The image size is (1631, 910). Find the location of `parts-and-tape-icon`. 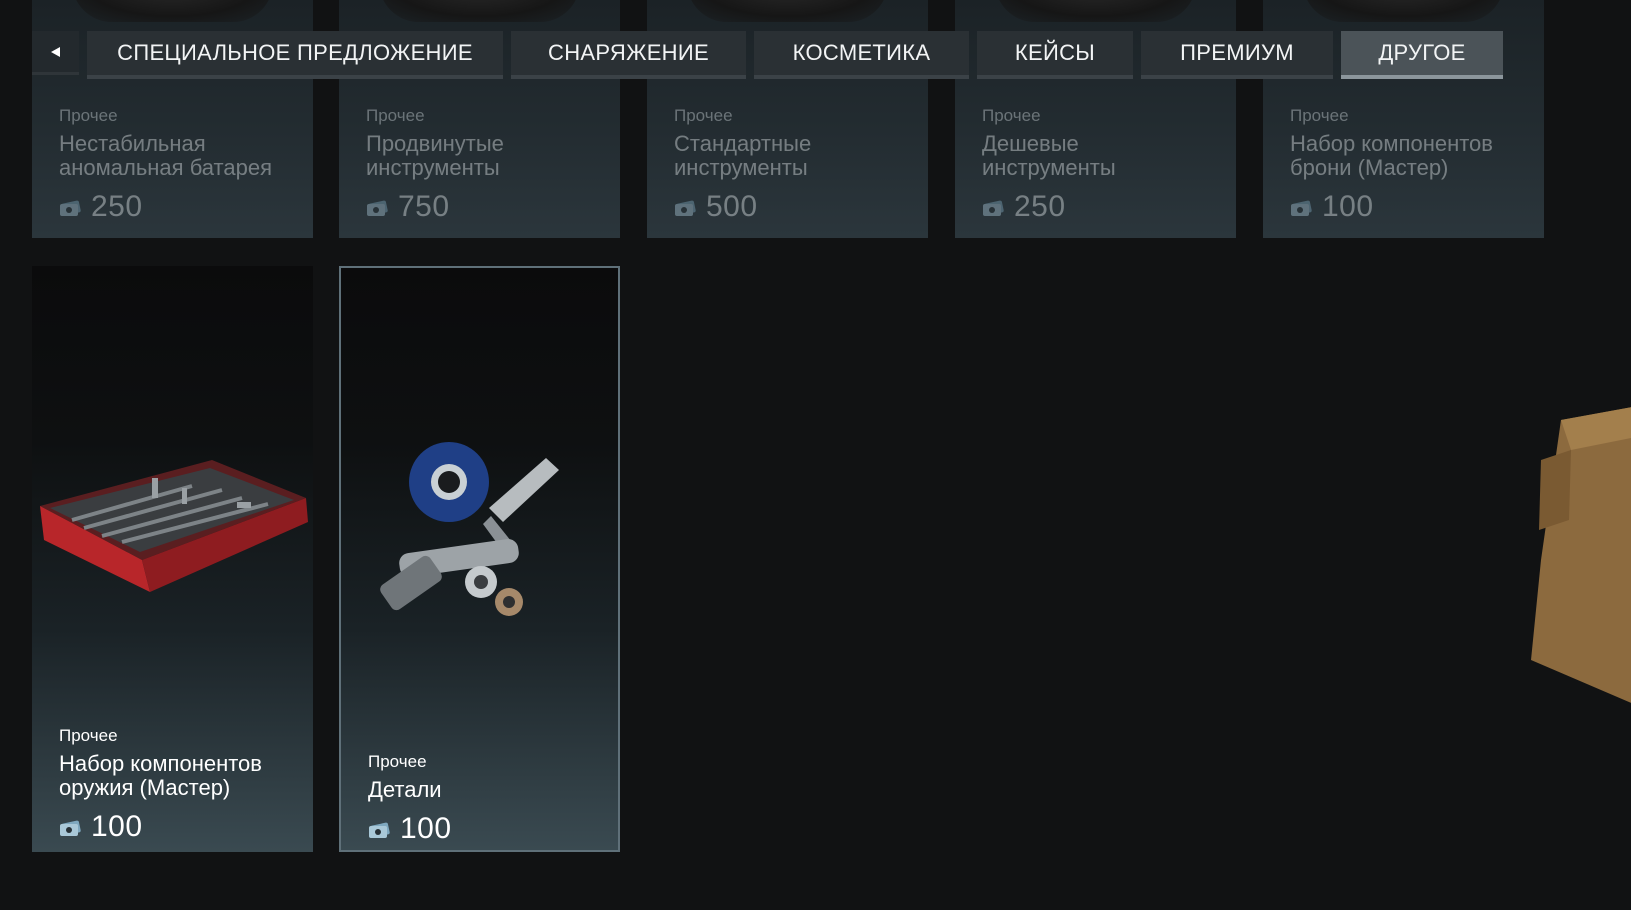

parts-and-tape-icon is located at coordinates (479, 583).